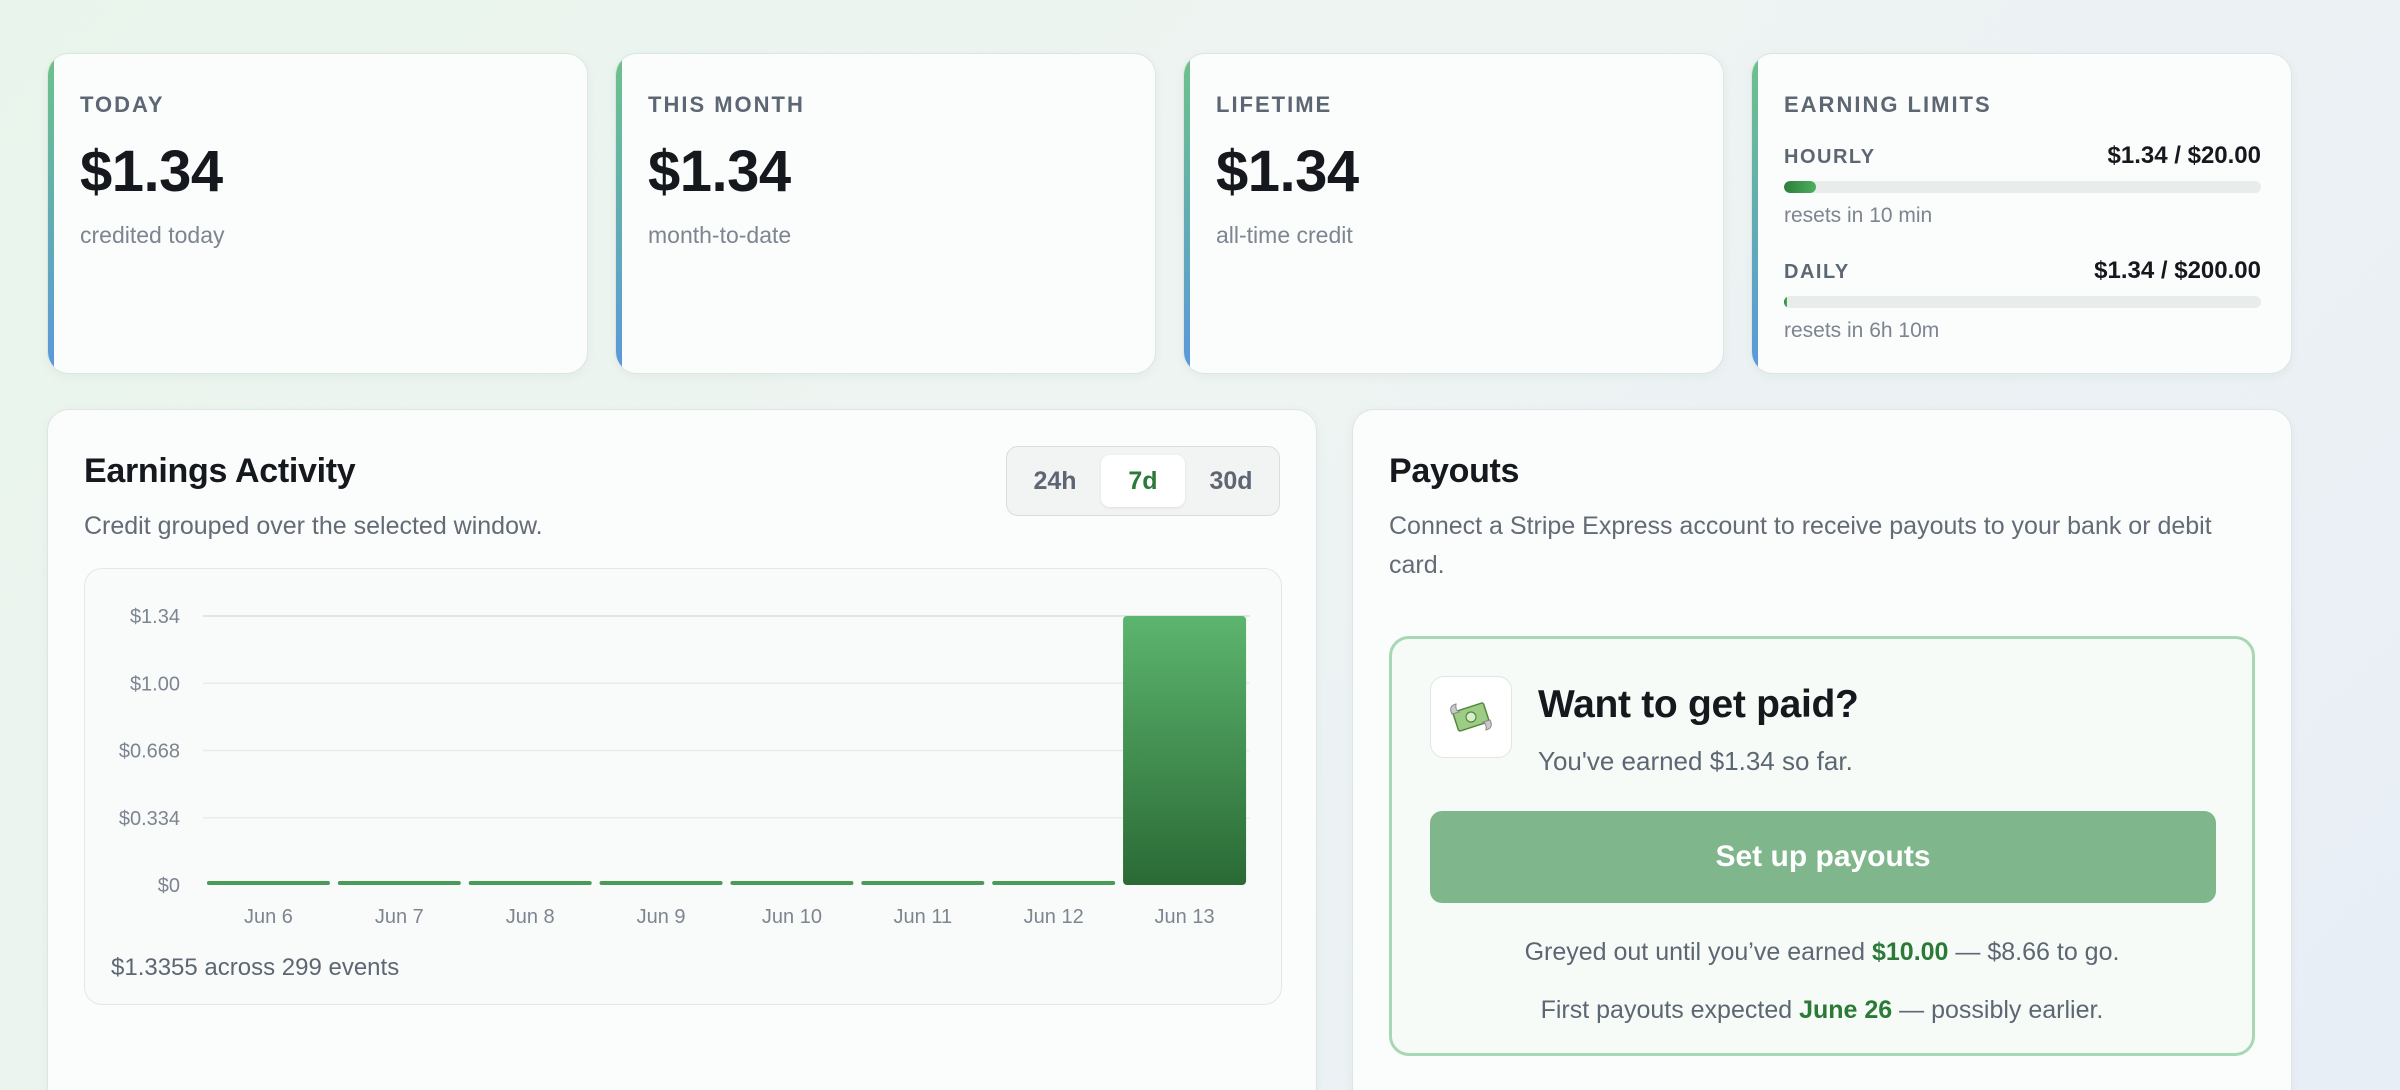 The width and height of the screenshot is (2400, 1090). What do you see at coordinates (2177, 270) in the screenshot?
I see `daily-limit-value: $1.34 / $200.00` at bounding box center [2177, 270].